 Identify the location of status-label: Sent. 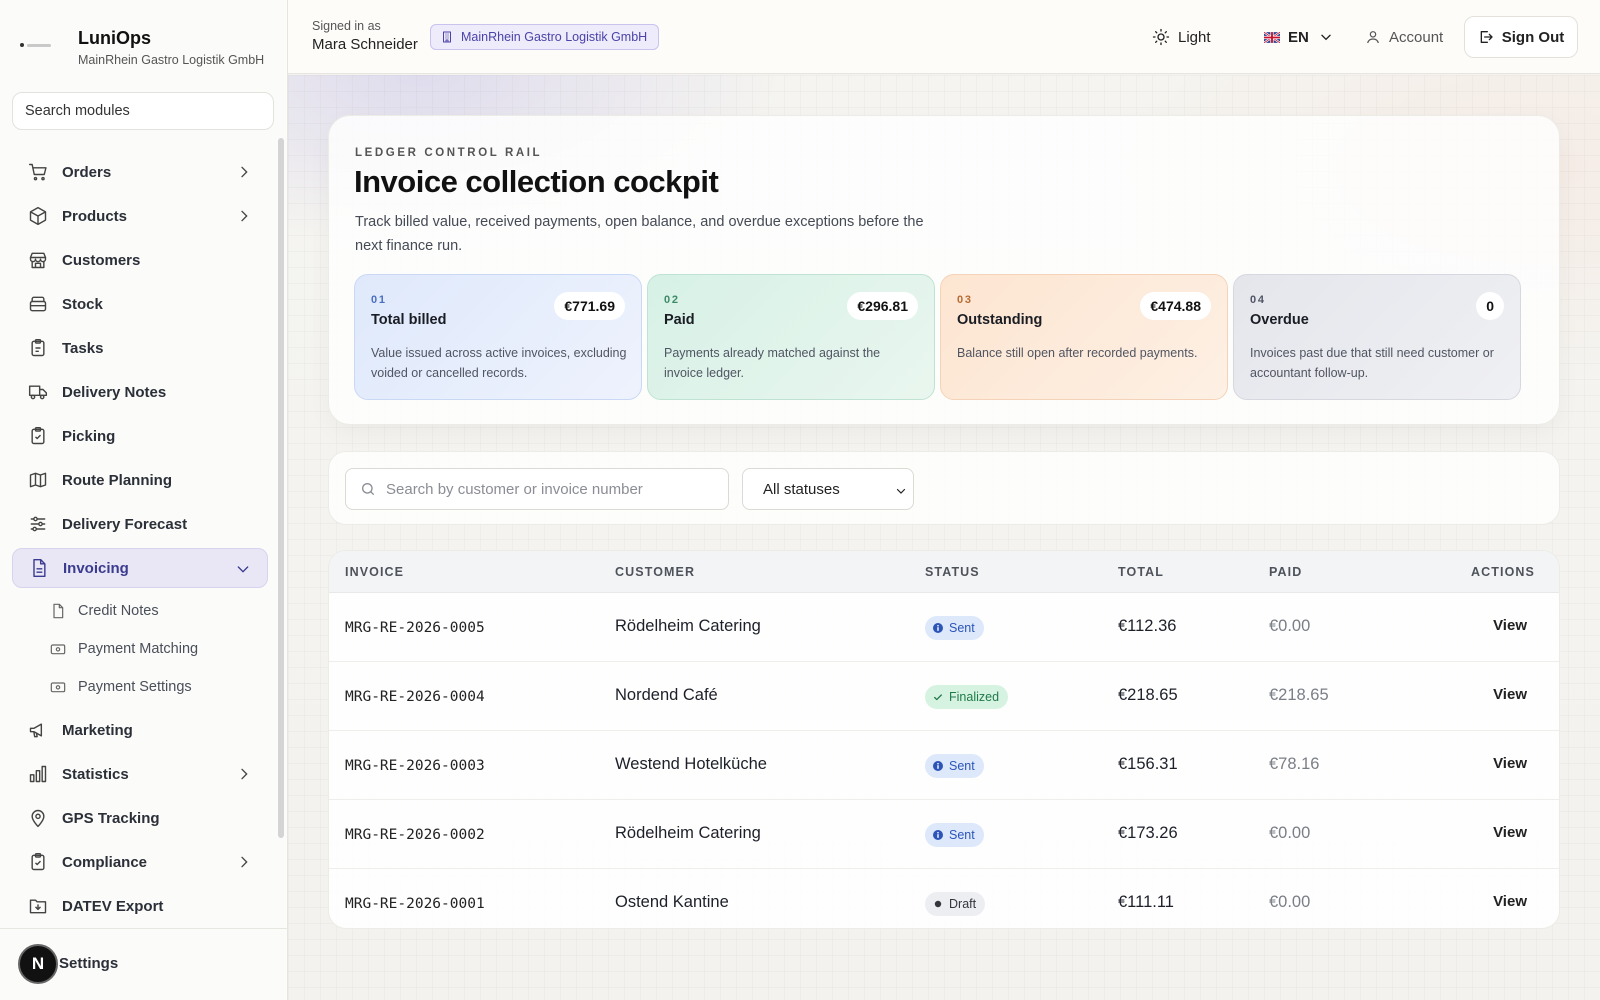
(962, 835).